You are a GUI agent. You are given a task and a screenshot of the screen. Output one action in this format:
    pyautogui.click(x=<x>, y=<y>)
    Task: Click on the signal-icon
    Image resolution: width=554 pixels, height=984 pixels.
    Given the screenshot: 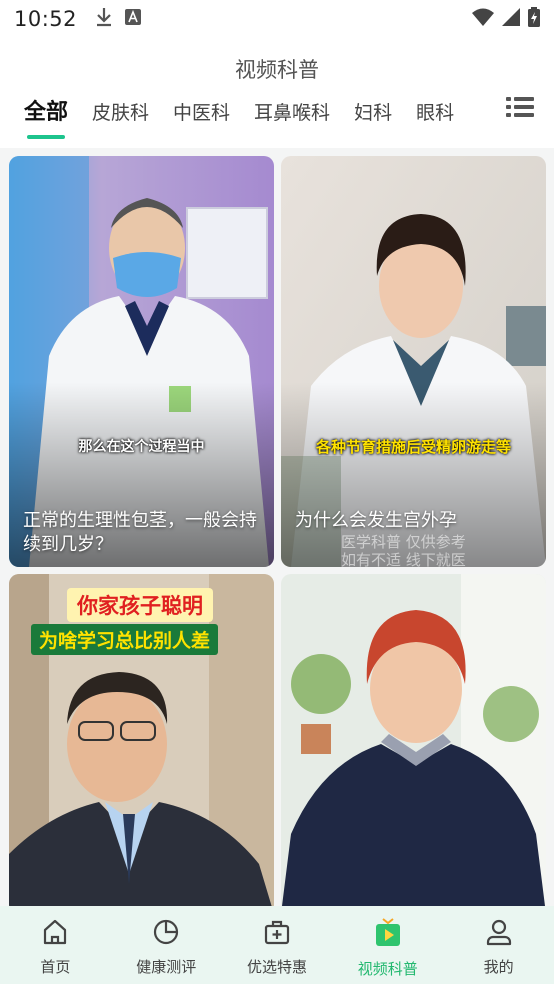 What is the action you would take?
    pyautogui.click(x=511, y=19)
    